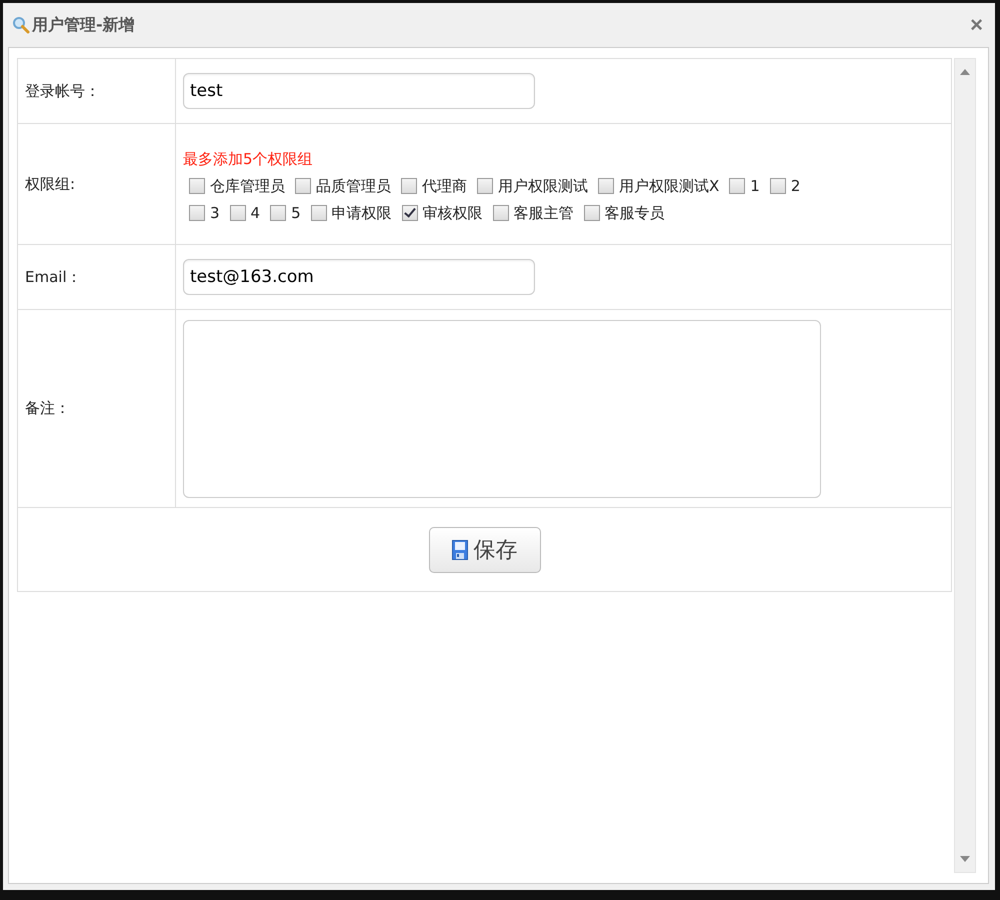  I want to click on close-button: ×, so click(976, 25).